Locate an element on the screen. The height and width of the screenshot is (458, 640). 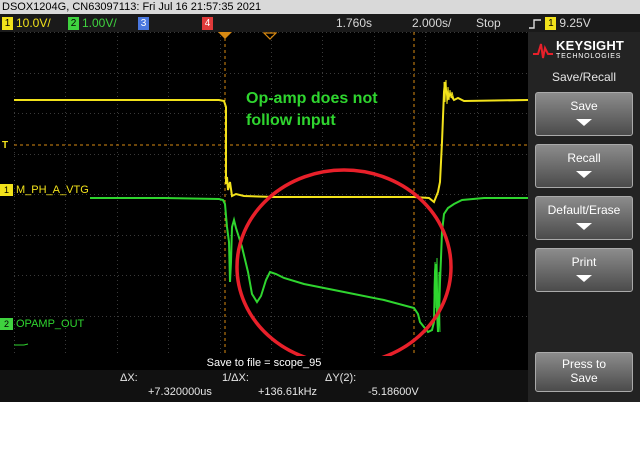
trigger-position-marker is located at coordinates (270, 36).